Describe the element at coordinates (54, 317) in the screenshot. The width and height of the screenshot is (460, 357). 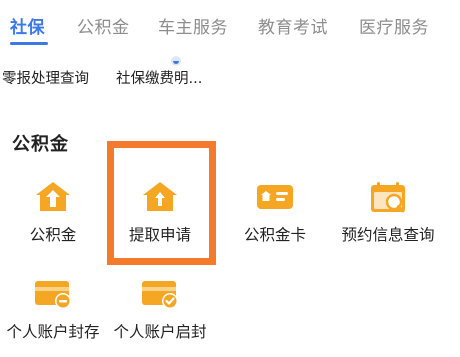
I see `grid-item-account-seal: 个人账户封存` at that location.